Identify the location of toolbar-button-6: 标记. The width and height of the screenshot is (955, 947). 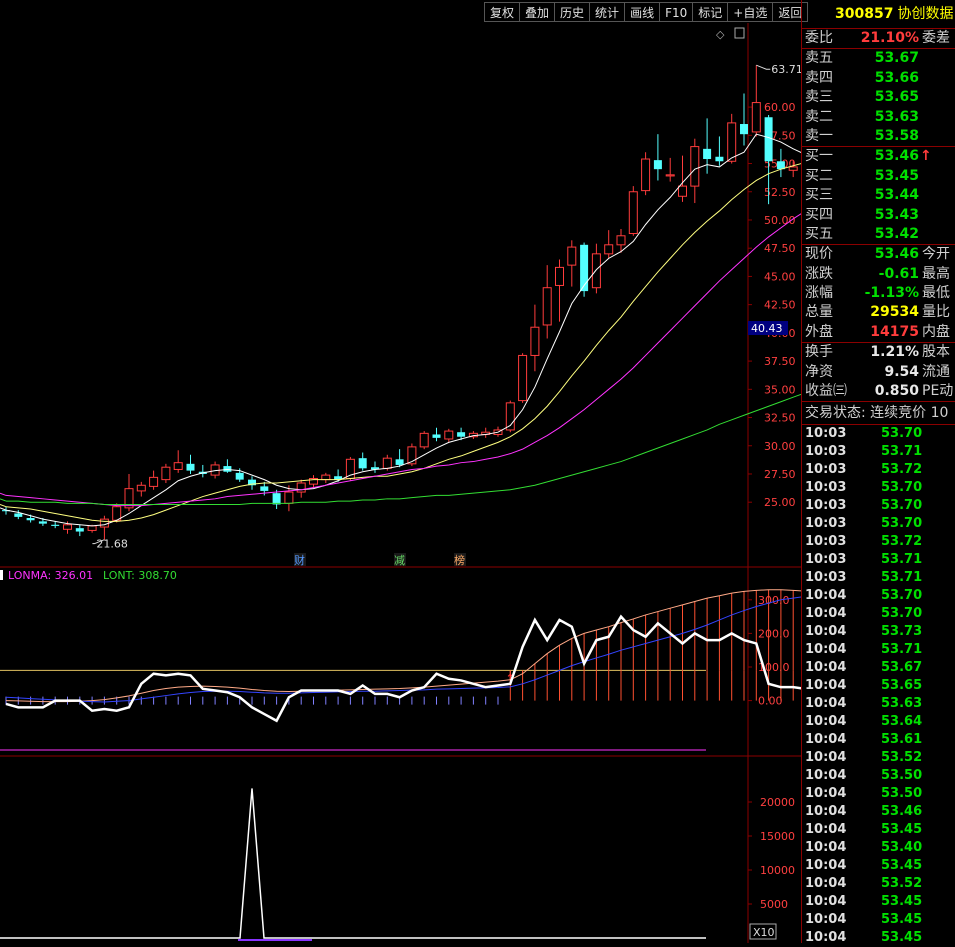
(710, 12).